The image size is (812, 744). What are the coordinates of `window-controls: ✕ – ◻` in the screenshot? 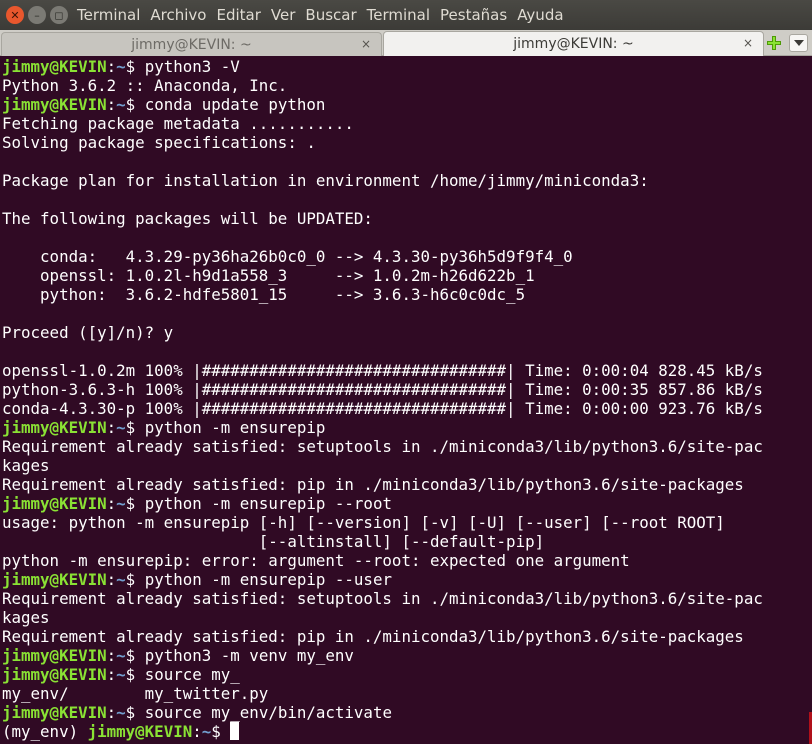 It's located at (36, 15).